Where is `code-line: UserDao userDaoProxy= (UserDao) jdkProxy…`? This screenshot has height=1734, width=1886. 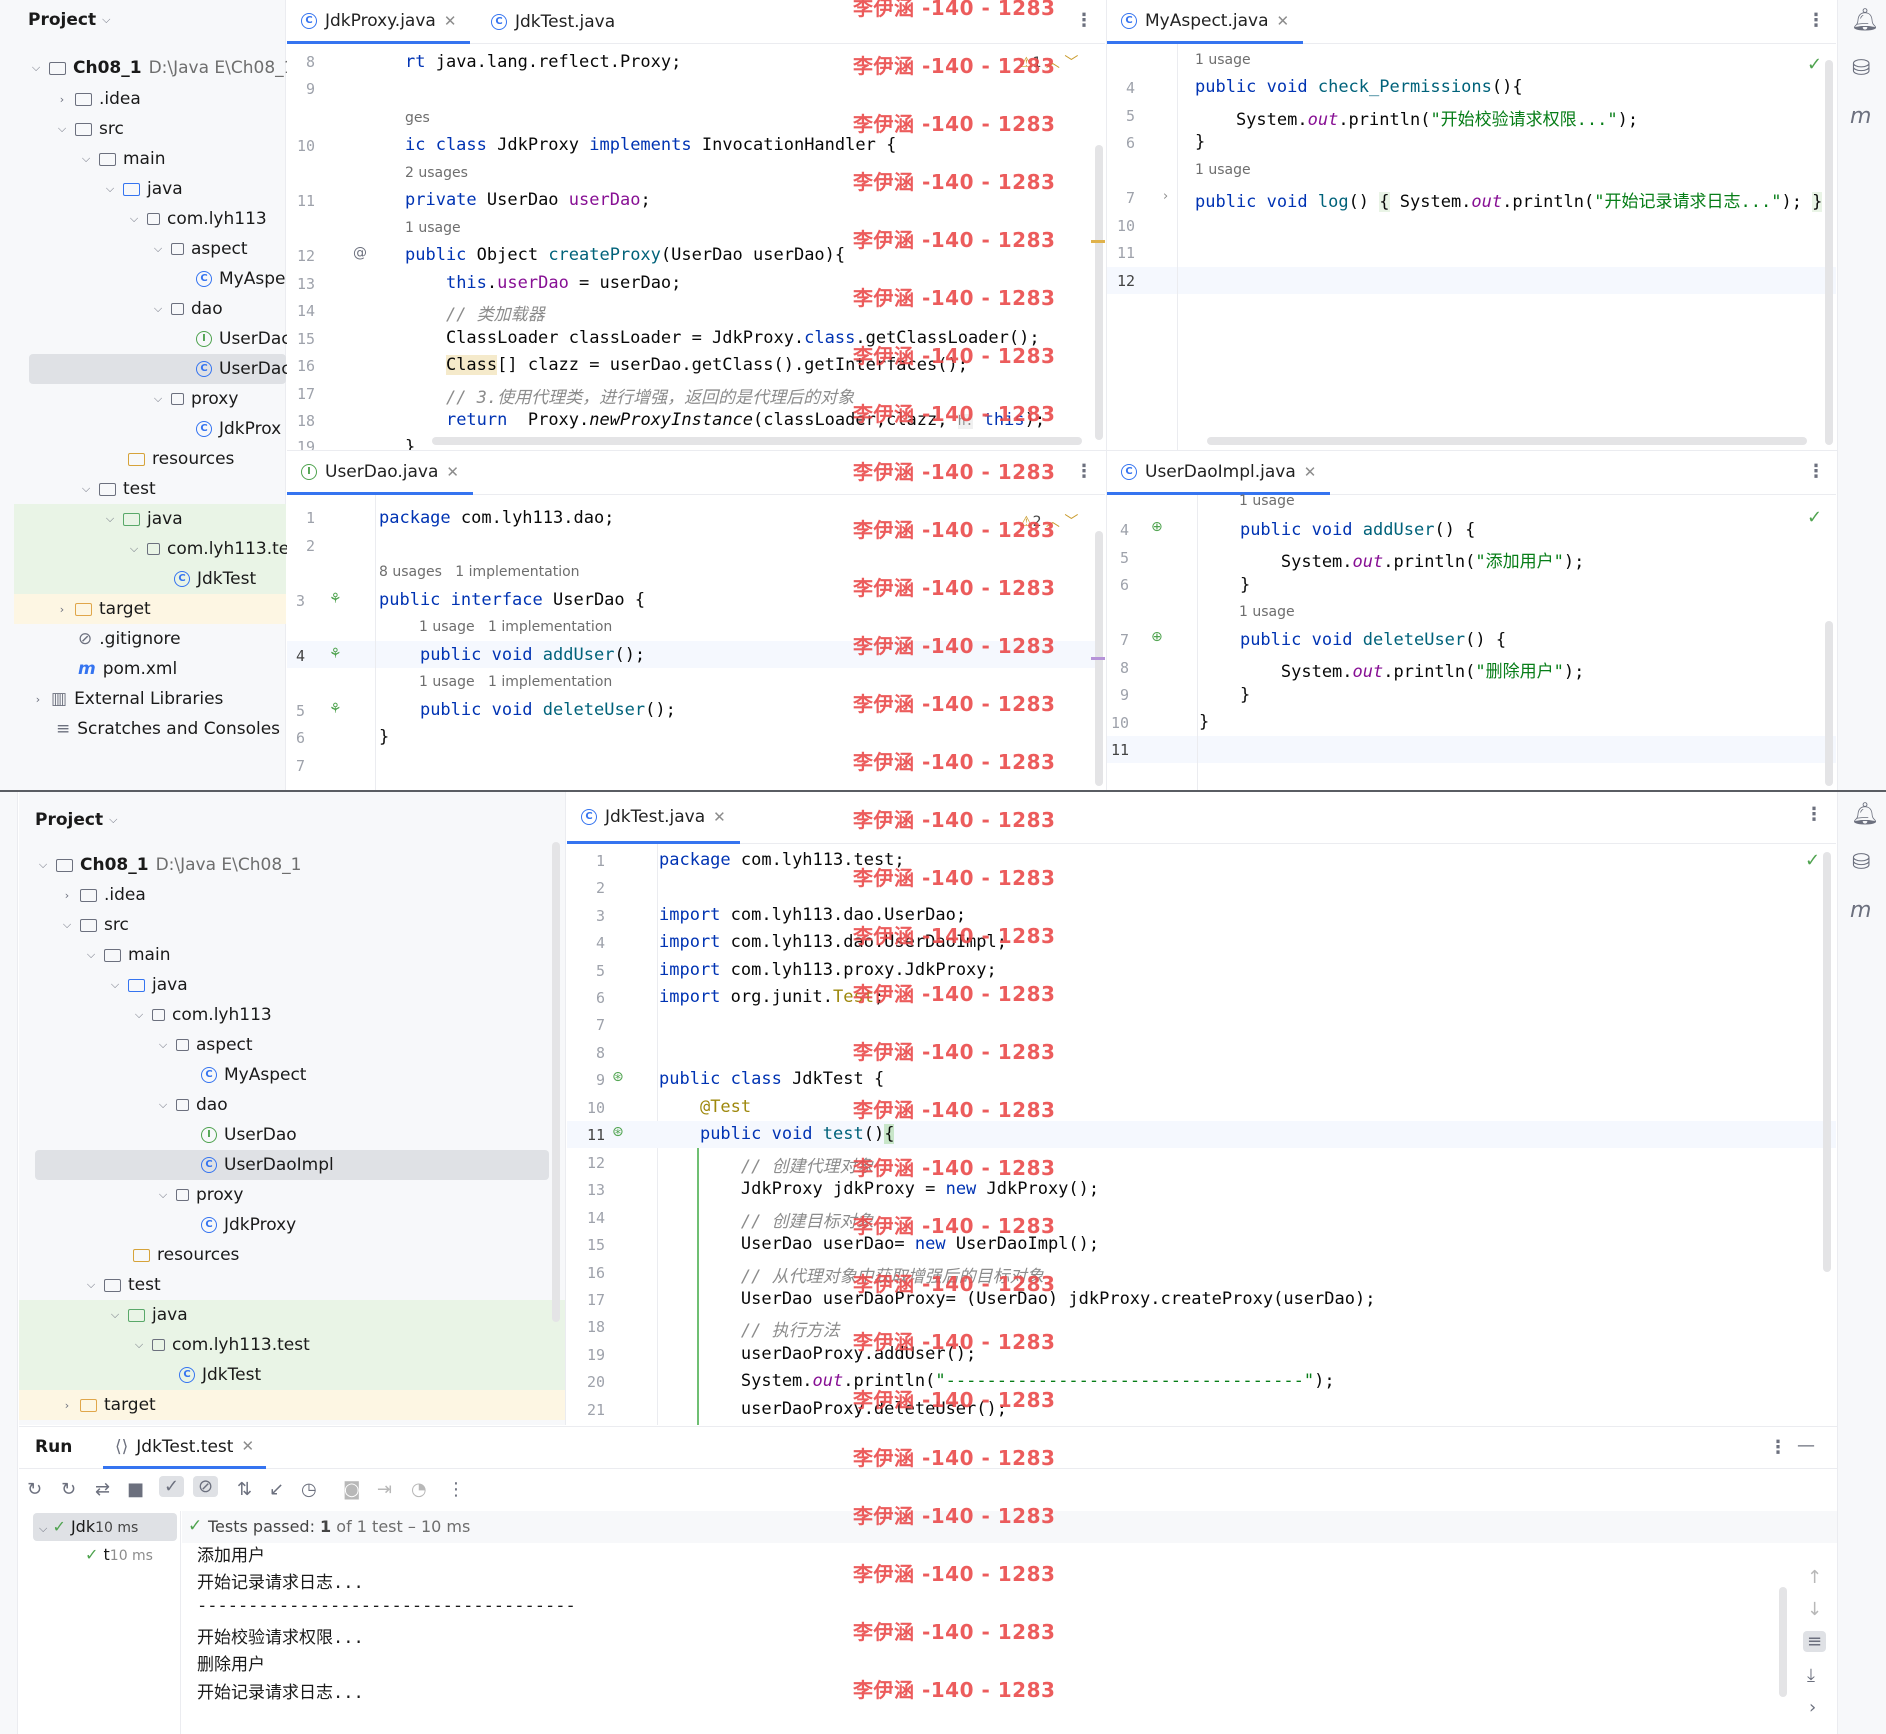 code-line: UserDao userDaoProxy= (UserDao) jdkProxy… is located at coordinates (1017, 1299).